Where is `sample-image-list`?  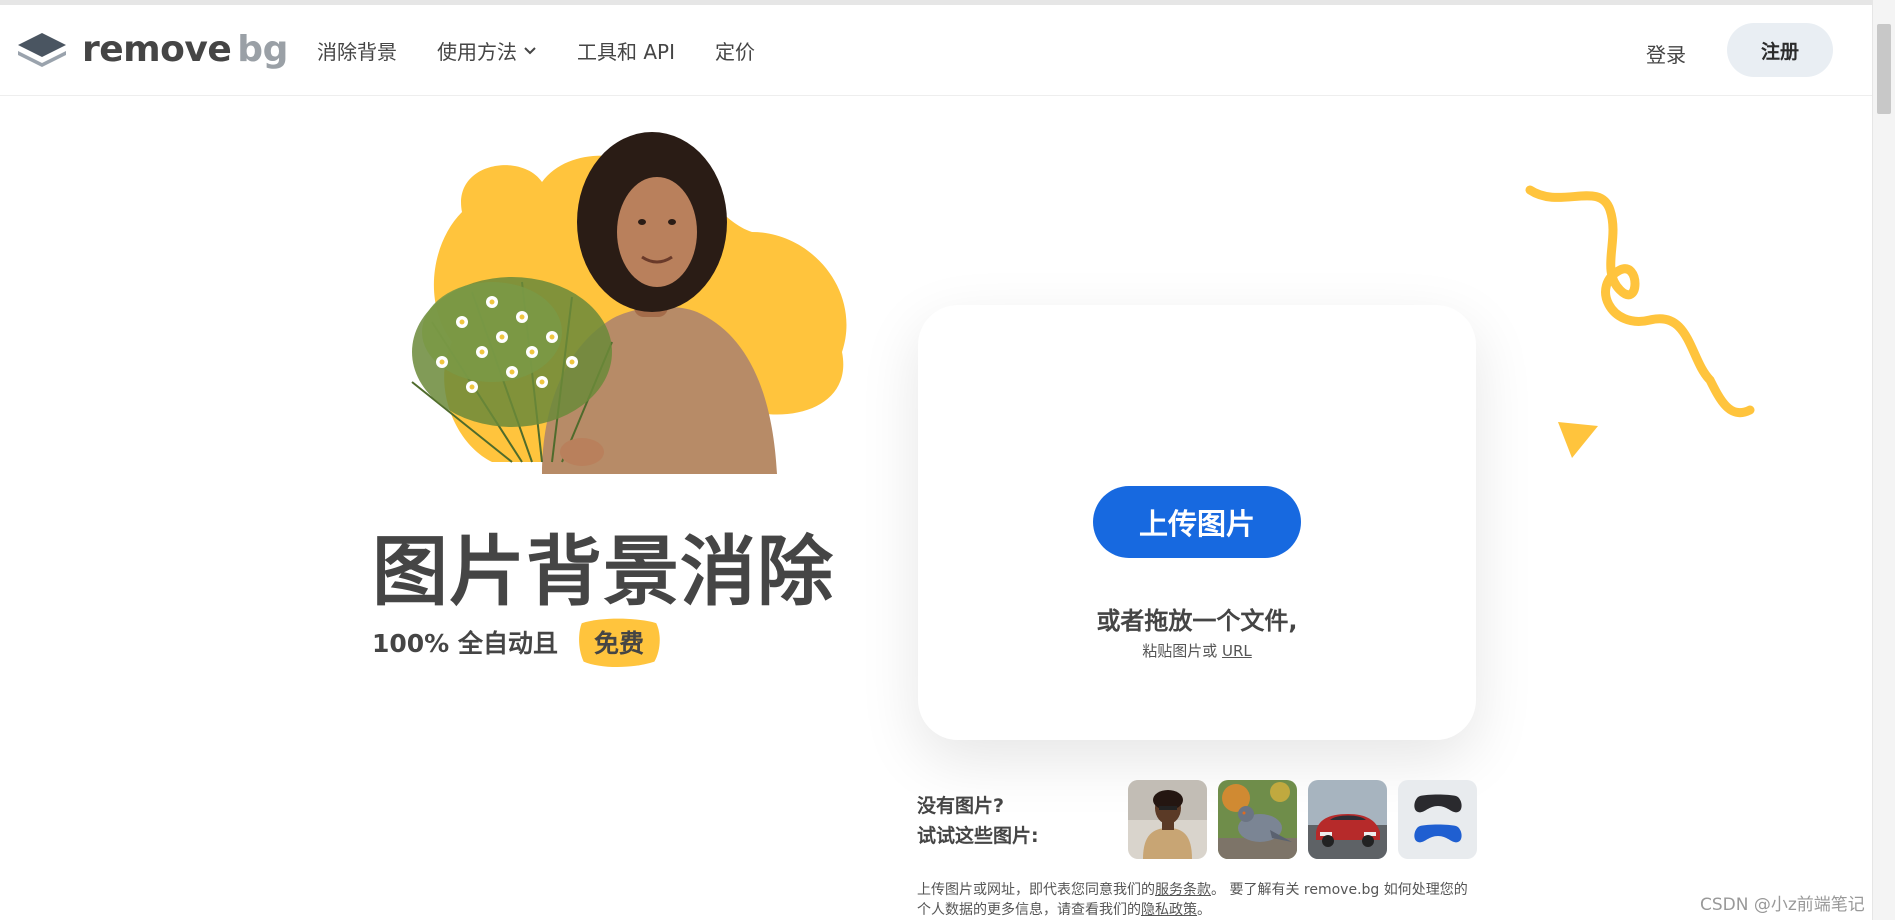
sample-image-list is located at coordinates (1308, 819).